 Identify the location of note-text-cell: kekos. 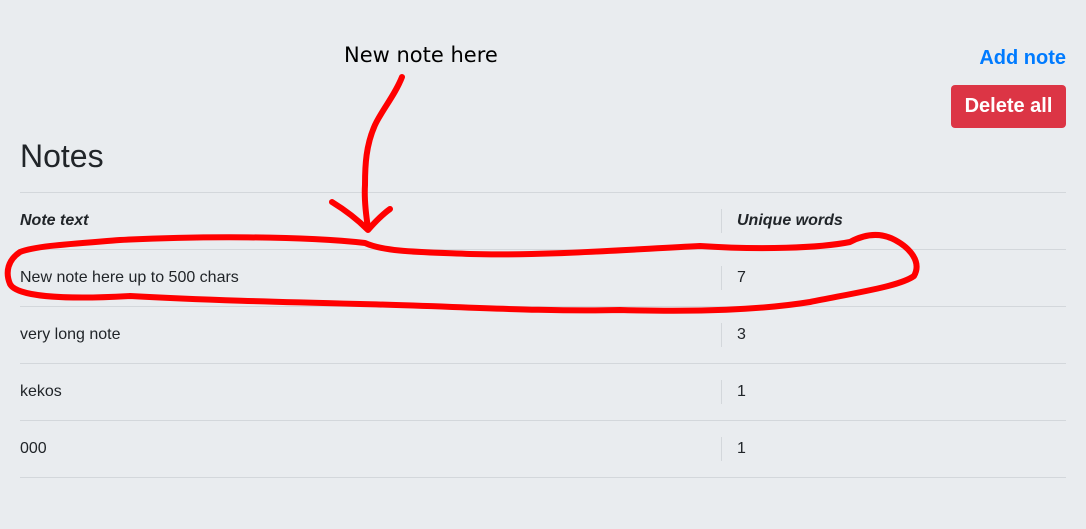
(370, 392).